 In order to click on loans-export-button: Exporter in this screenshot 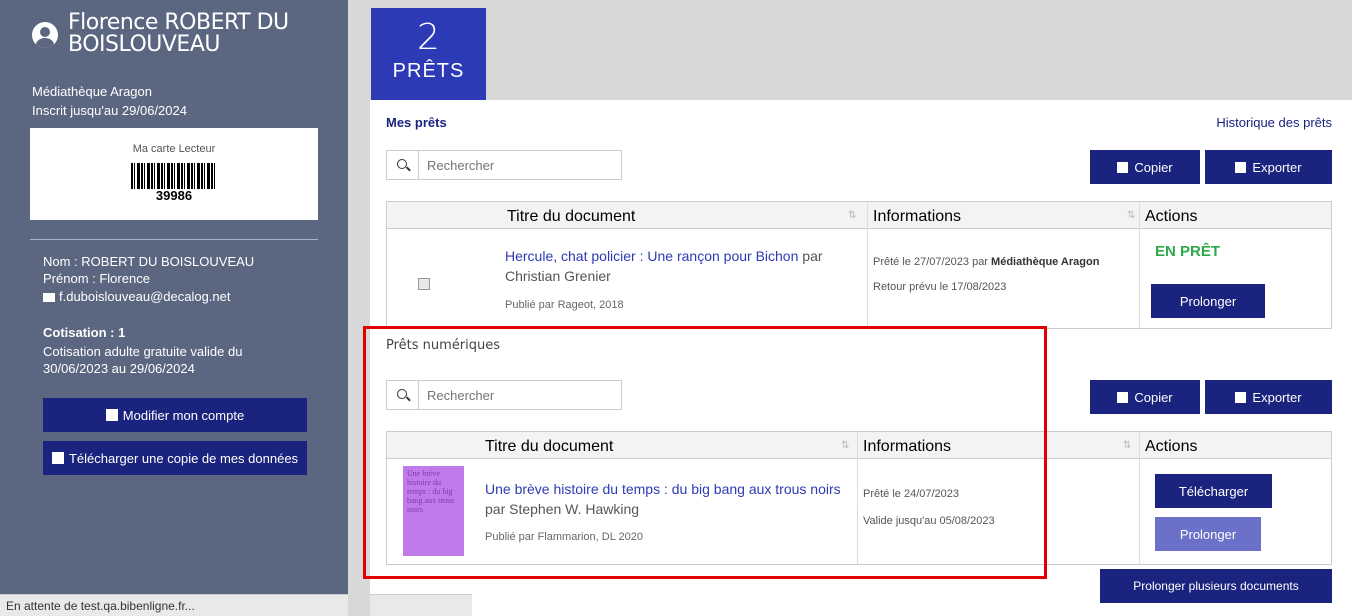, I will do `click(1268, 167)`.